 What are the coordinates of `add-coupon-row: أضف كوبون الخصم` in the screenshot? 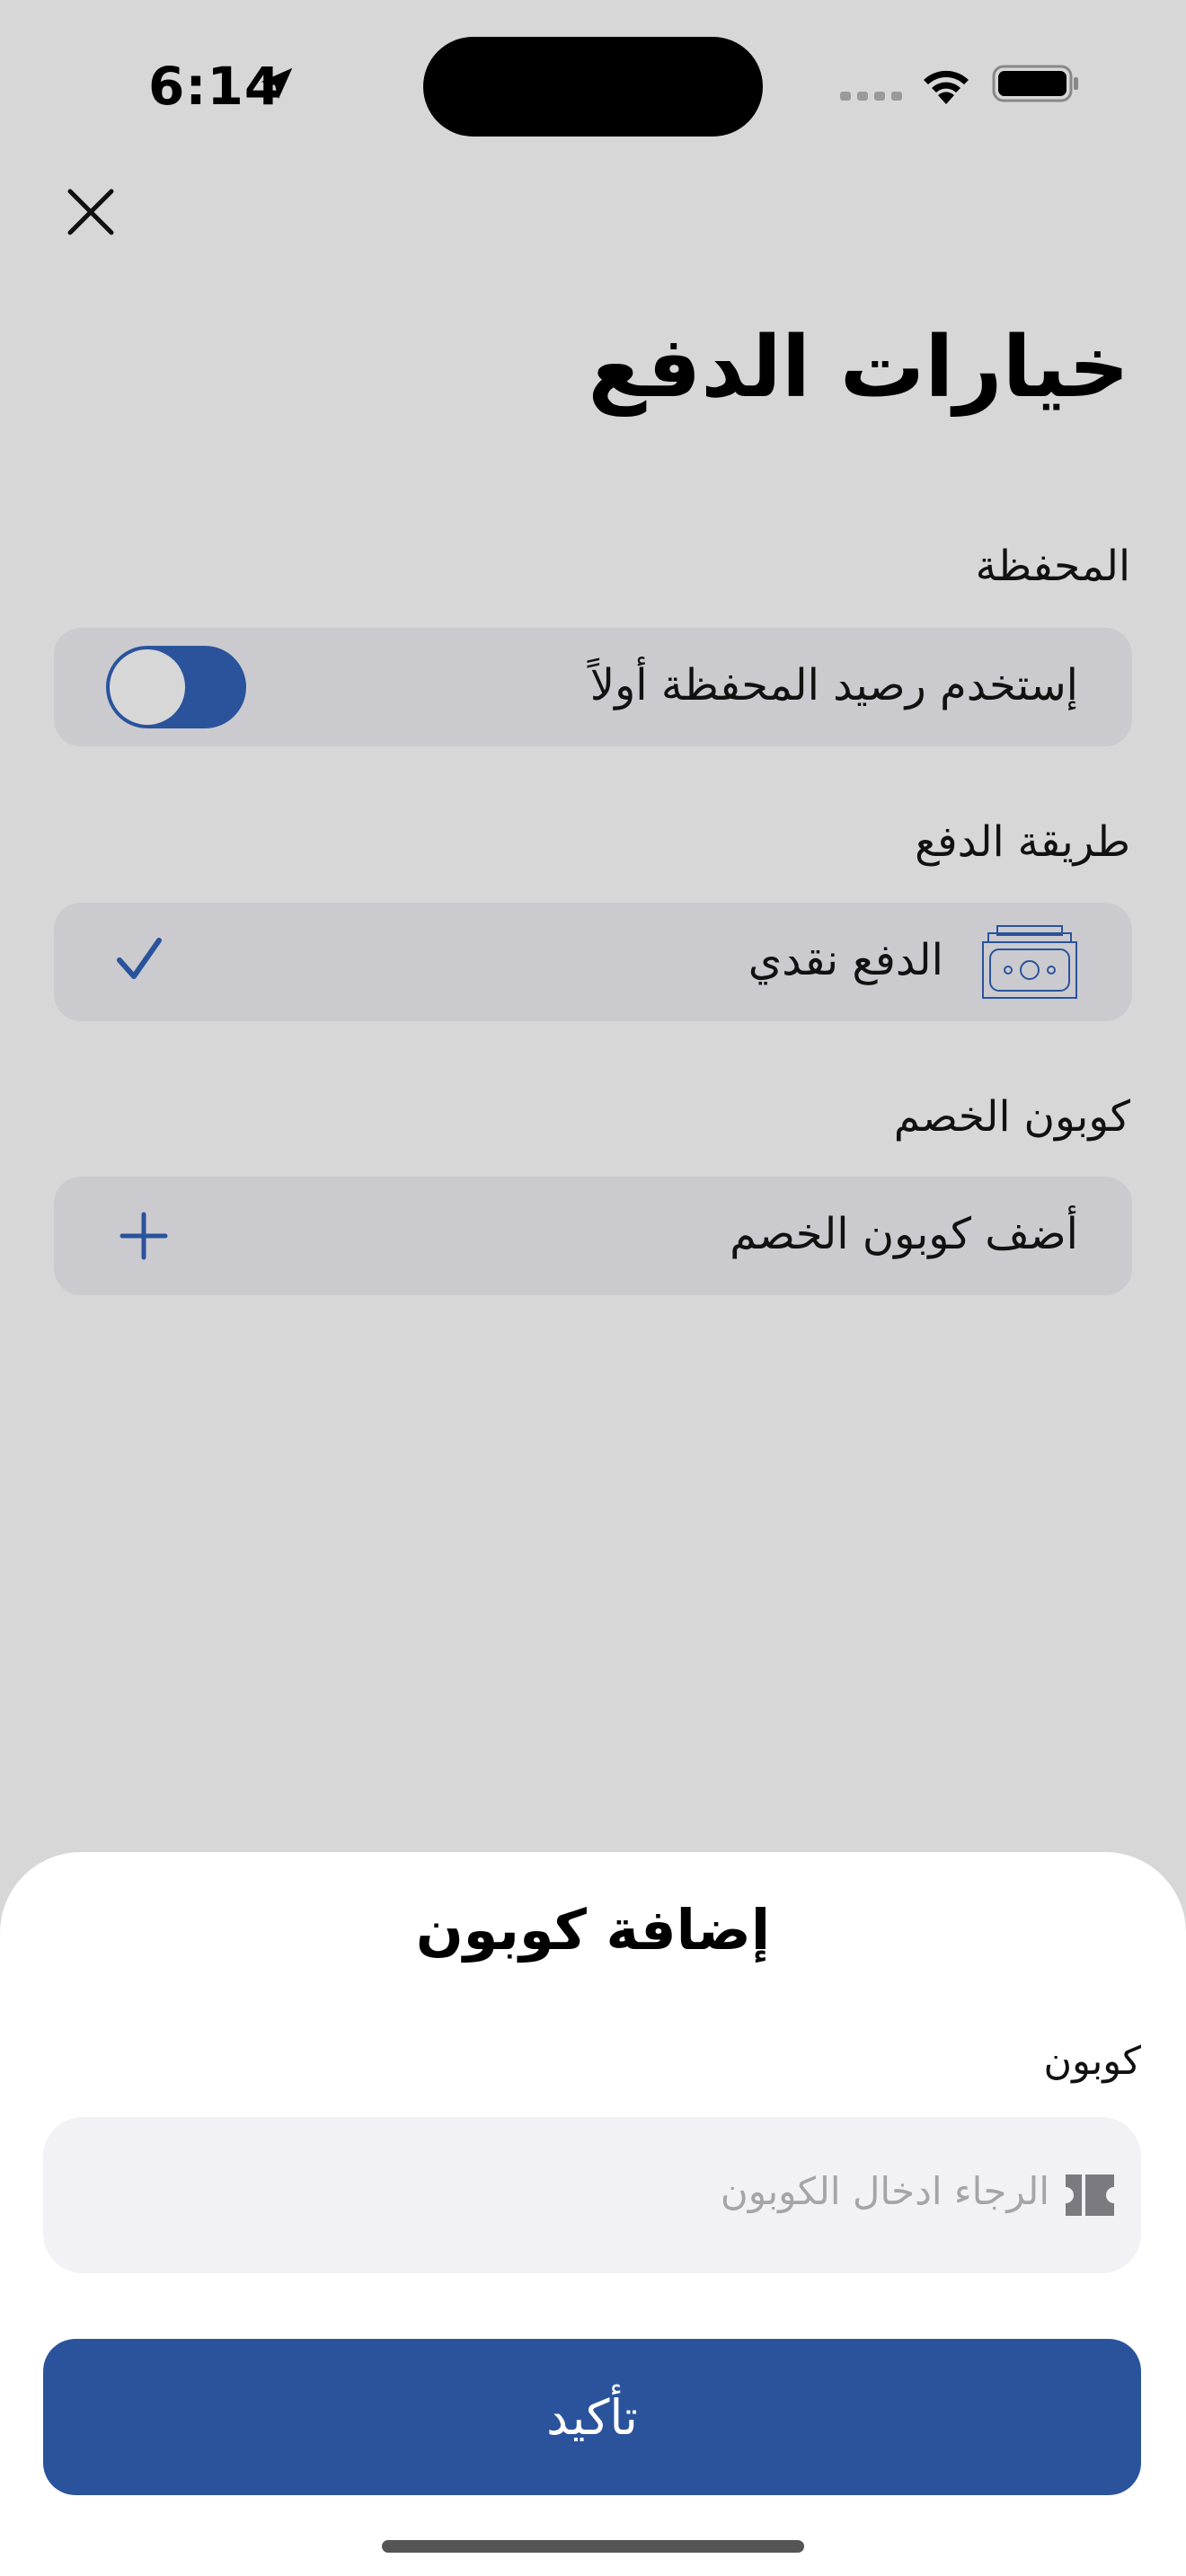 It's located at (593, 1236).